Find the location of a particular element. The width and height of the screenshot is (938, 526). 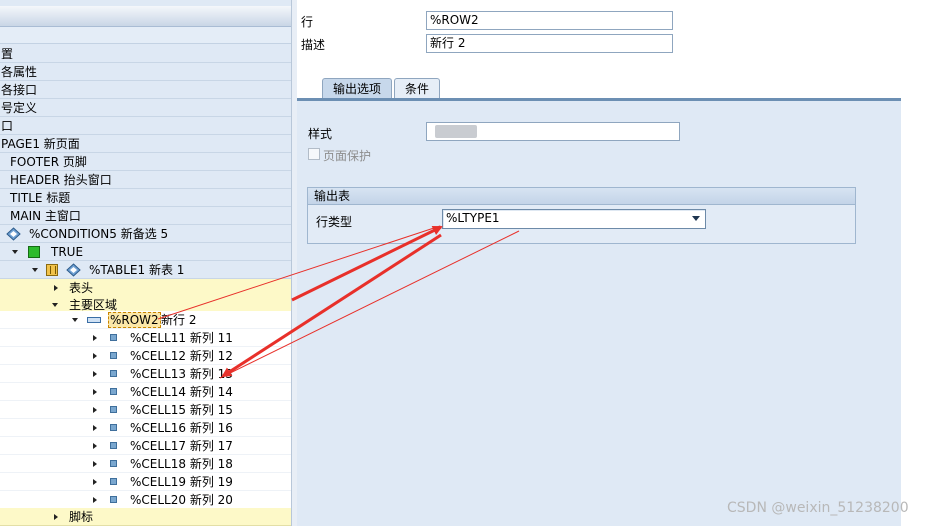

tree-item-cell17: %CELL17 新列 17 is located at coordinates (145, 446).